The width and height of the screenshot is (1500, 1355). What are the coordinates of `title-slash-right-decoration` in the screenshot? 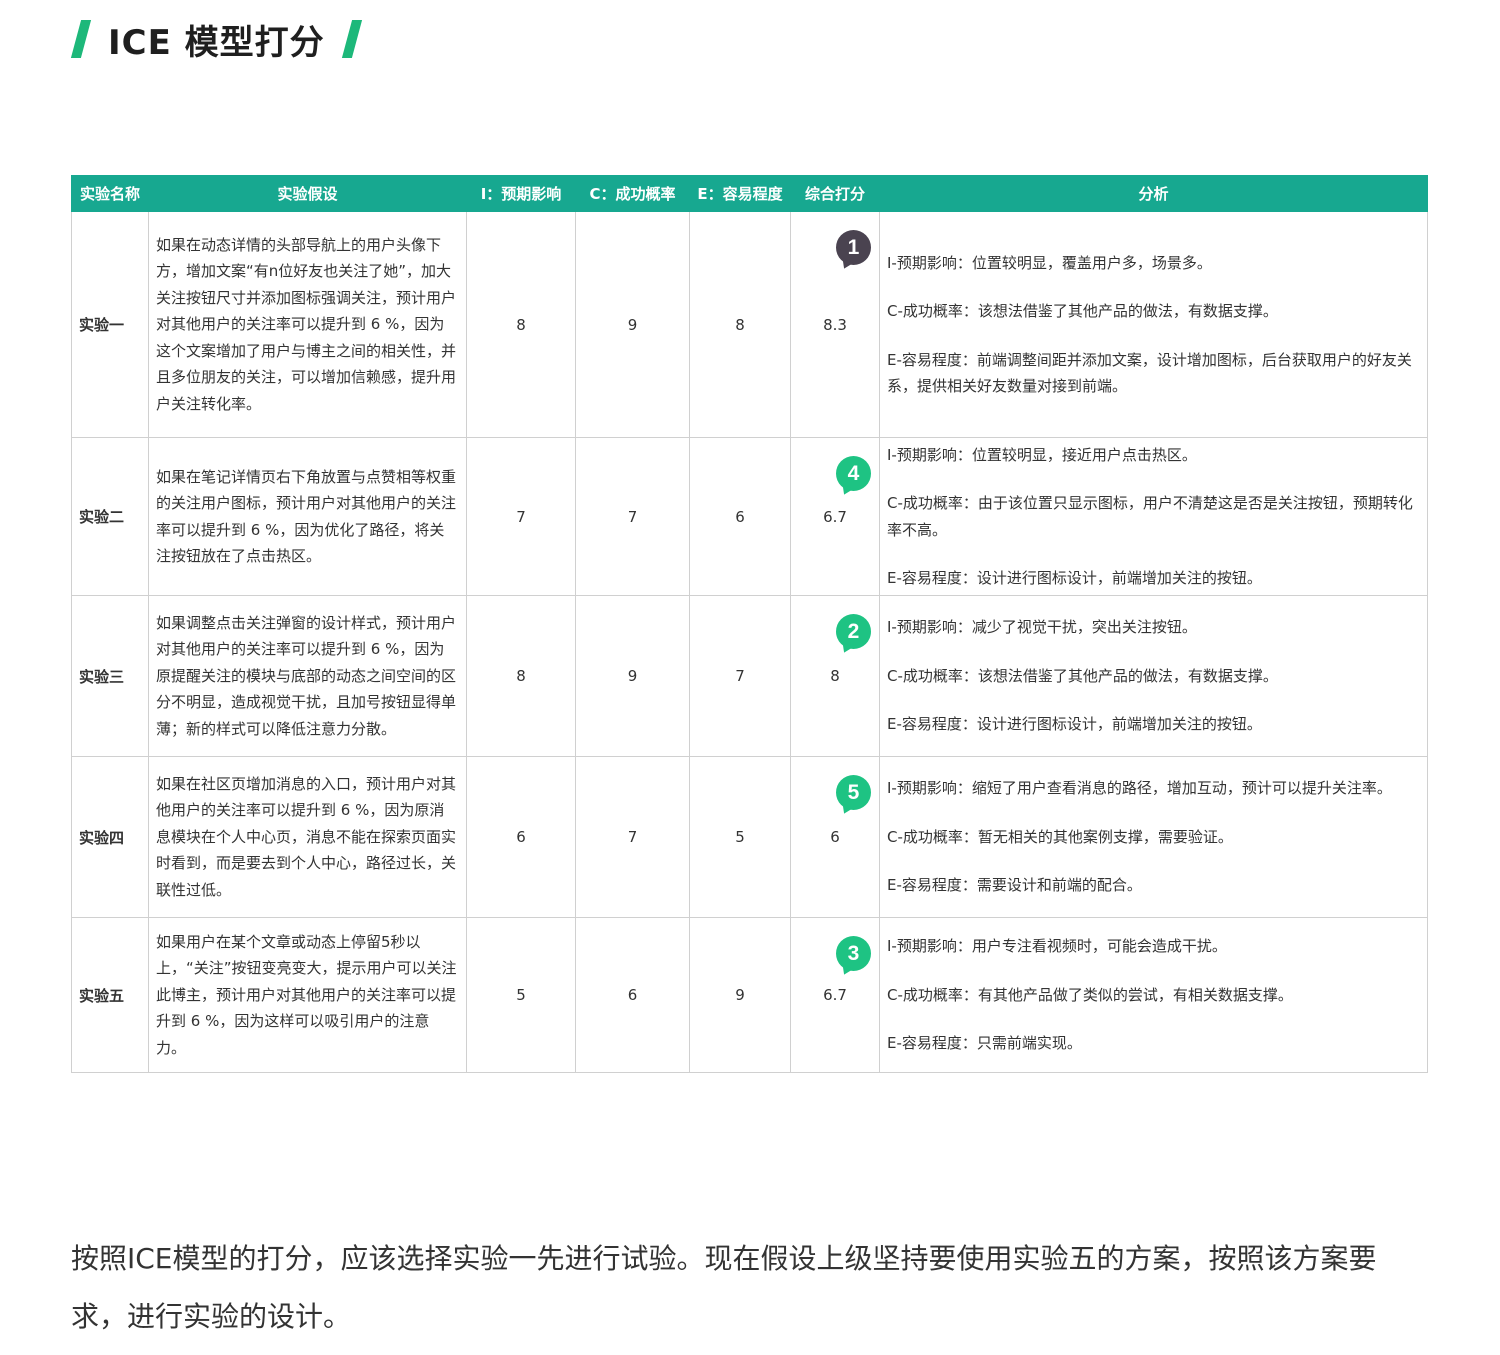 It's located at (351, 39).